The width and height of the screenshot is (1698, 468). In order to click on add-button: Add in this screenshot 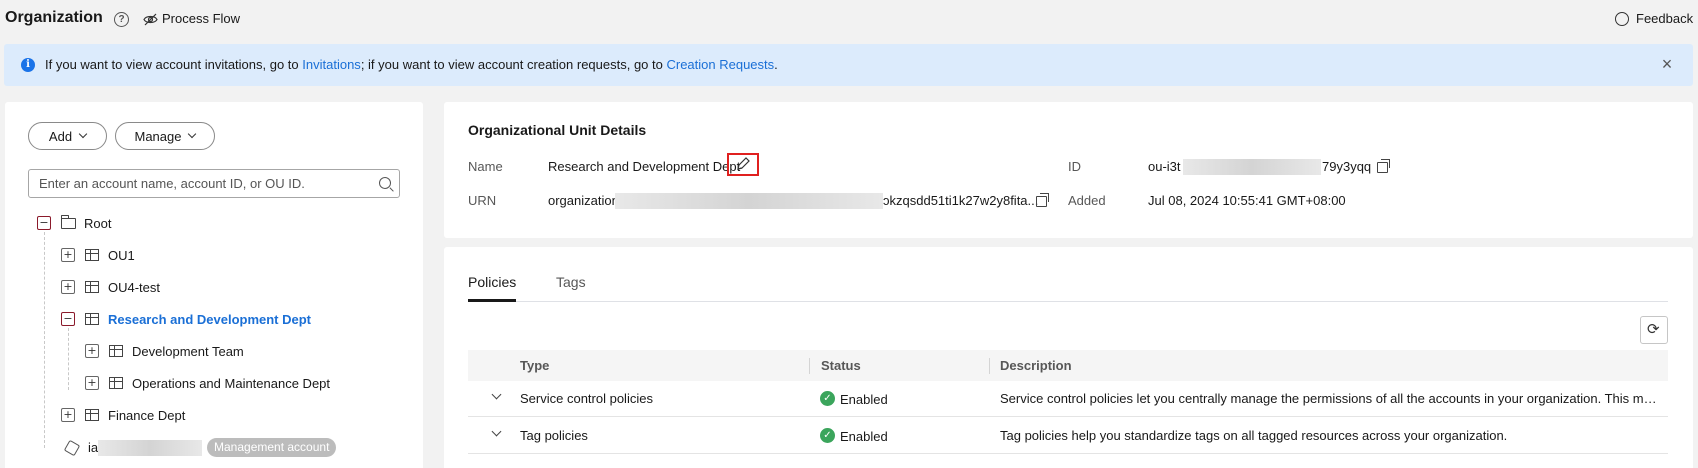, I will do `click(67, 136)`.